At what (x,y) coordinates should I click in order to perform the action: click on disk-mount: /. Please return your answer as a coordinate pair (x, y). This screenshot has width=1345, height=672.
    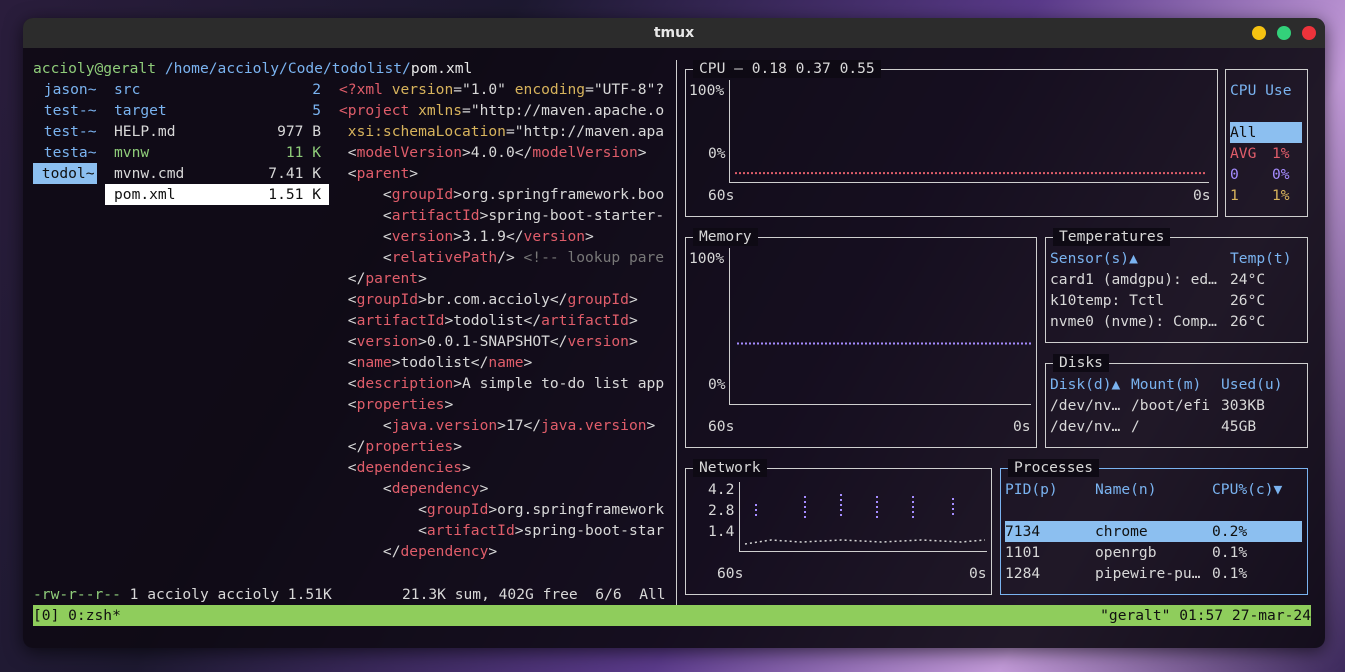
    Looking at the image, I should click on (1135, 426).